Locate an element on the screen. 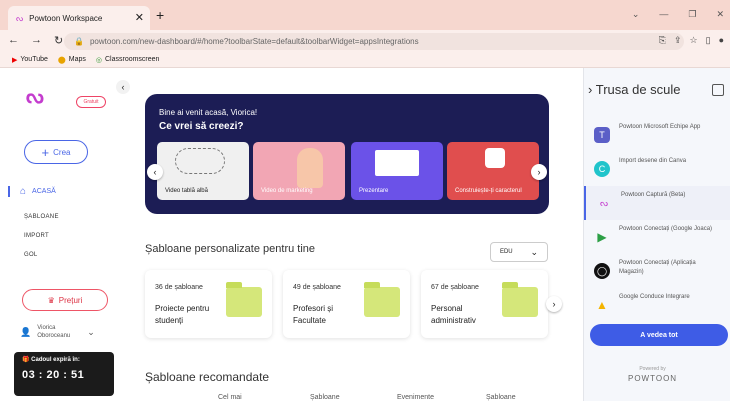 The image size is (730, 401). translate-icon: ⎘ is located at coordinates (662, 40).